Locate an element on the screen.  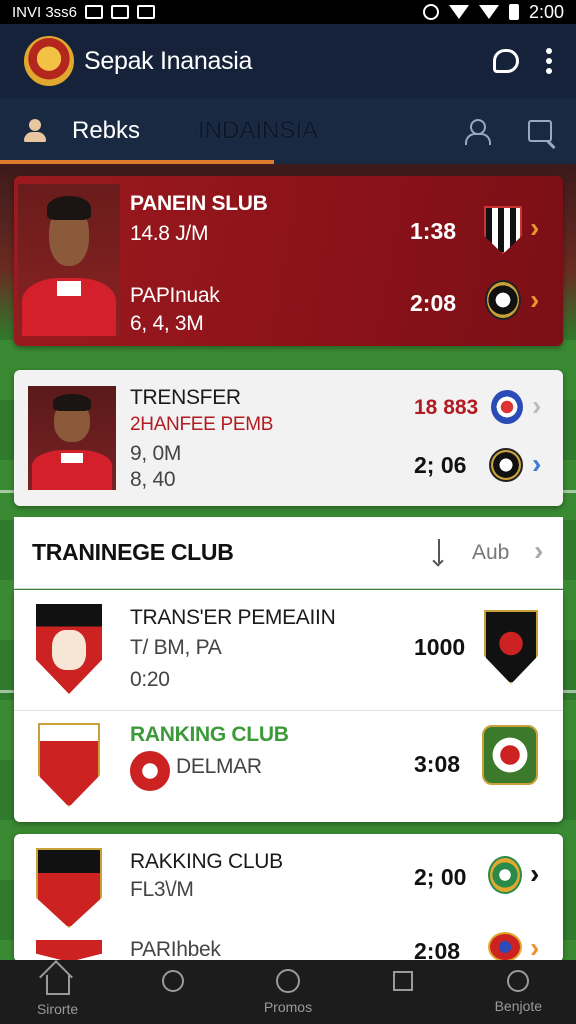
list-item: RANKING CLUB DELMAR 3:08 is located at coordinates (288, 766).